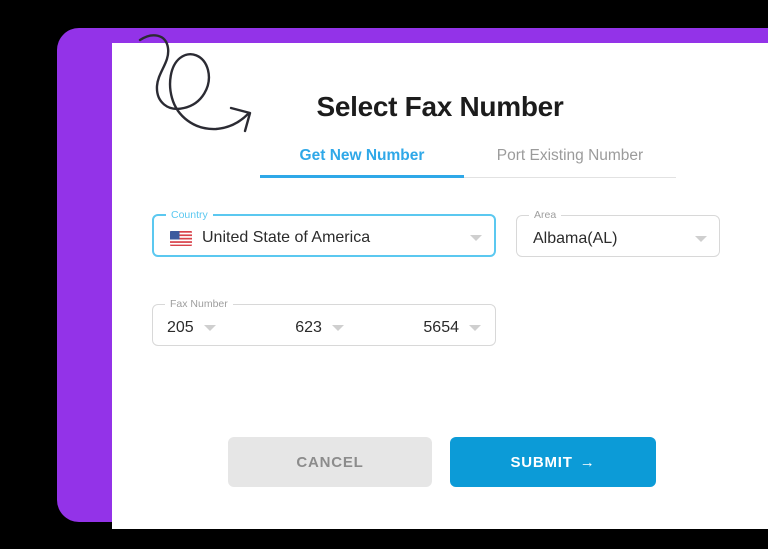 Image resolution: width=768 pixels, height=549 pixels. I want to click on country-field-row: Country United State of America, so click(324, 233).